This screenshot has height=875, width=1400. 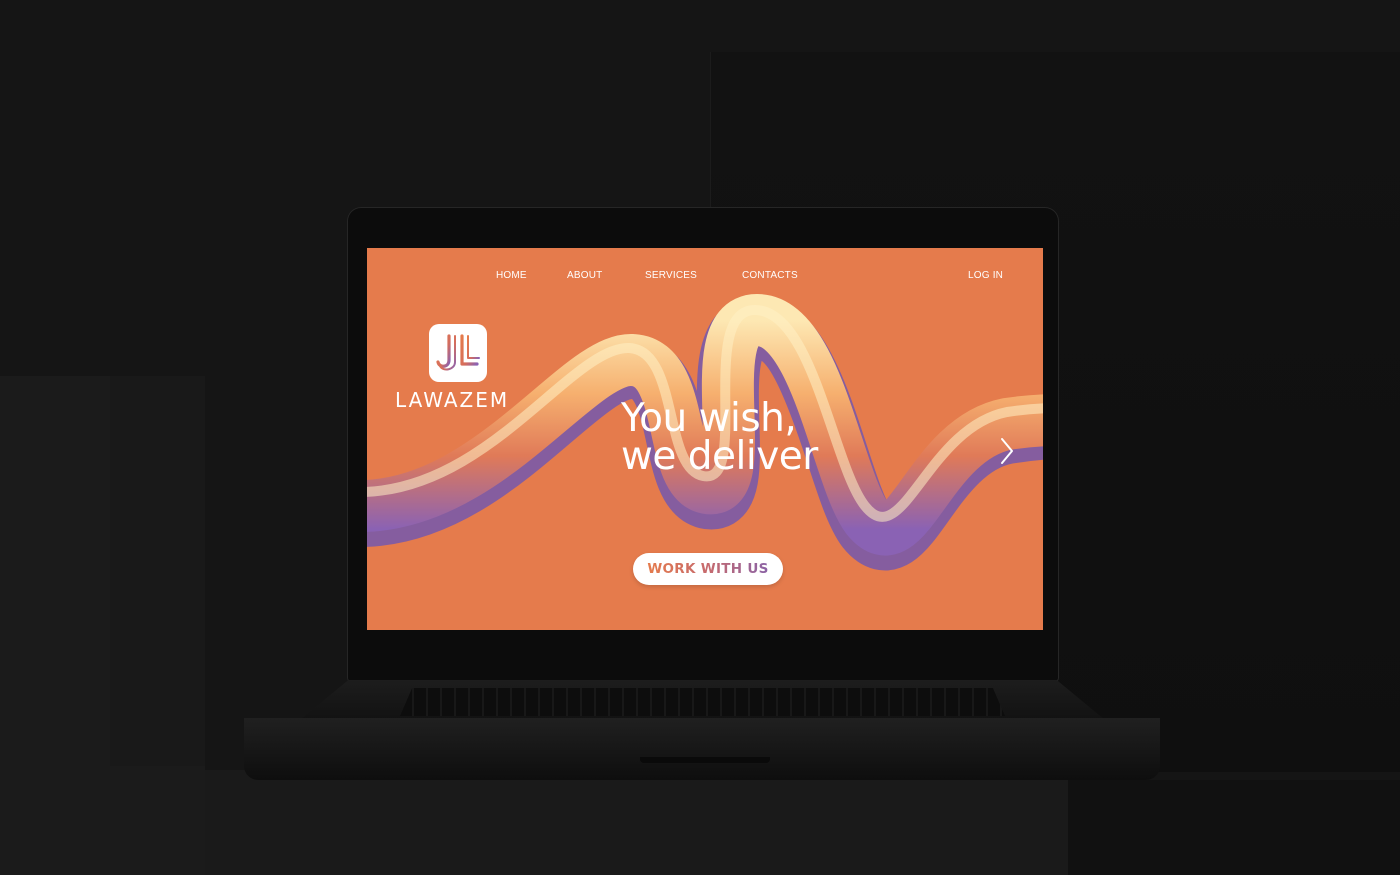 What do you see at coordinates (636, 822) in the screenshot?
I see `desk-front` at bounding box center [636, 822].